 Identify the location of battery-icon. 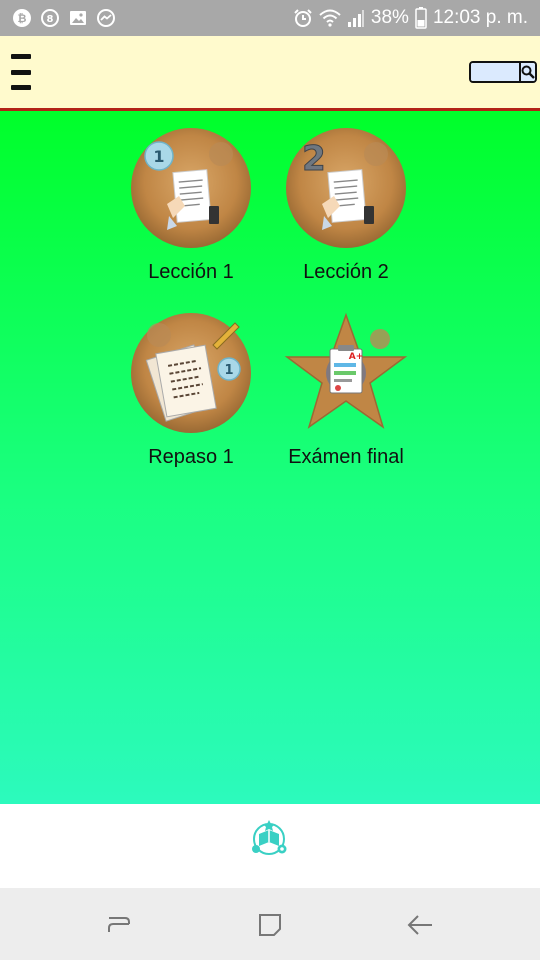
(421, 18).